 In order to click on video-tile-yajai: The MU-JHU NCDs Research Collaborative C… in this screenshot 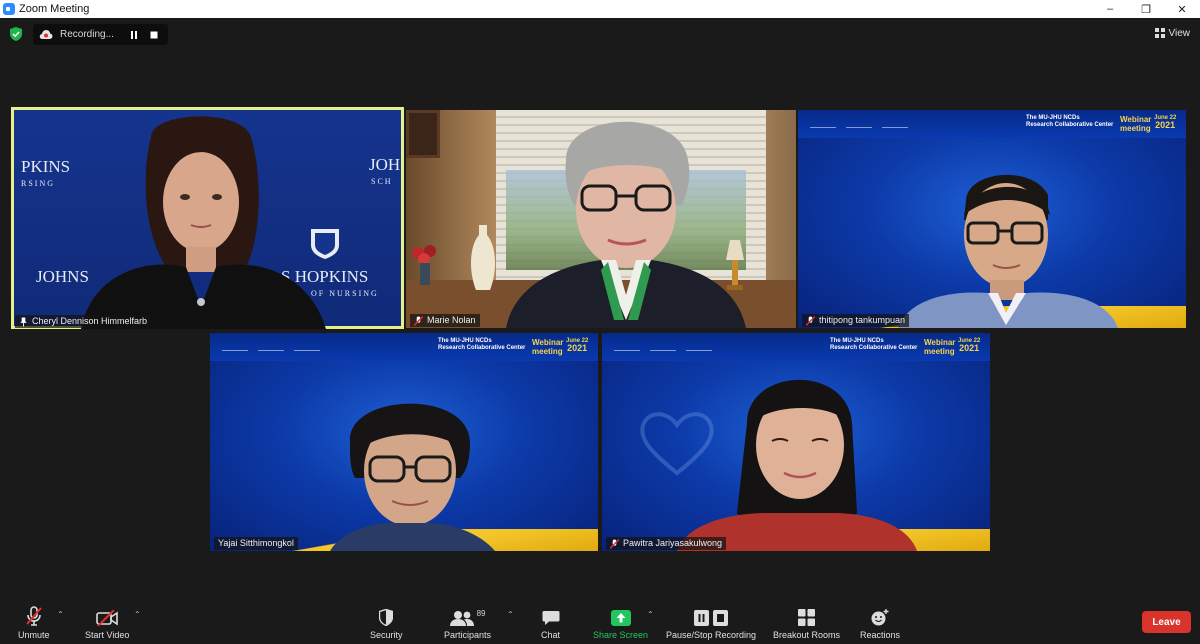, I will do `click(404, 442)`.